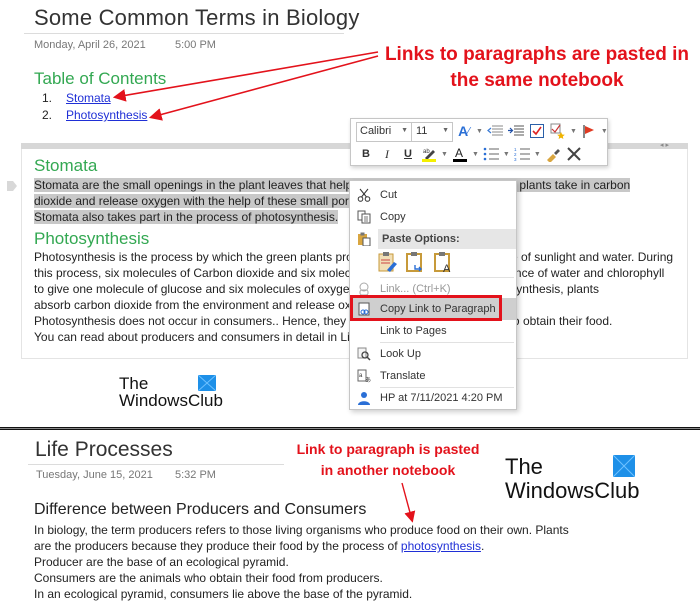  What do you see at coordinates (12, 186) in the screenshot?
I see `paragraph-handle-icon` at bounding box center [12, 186].